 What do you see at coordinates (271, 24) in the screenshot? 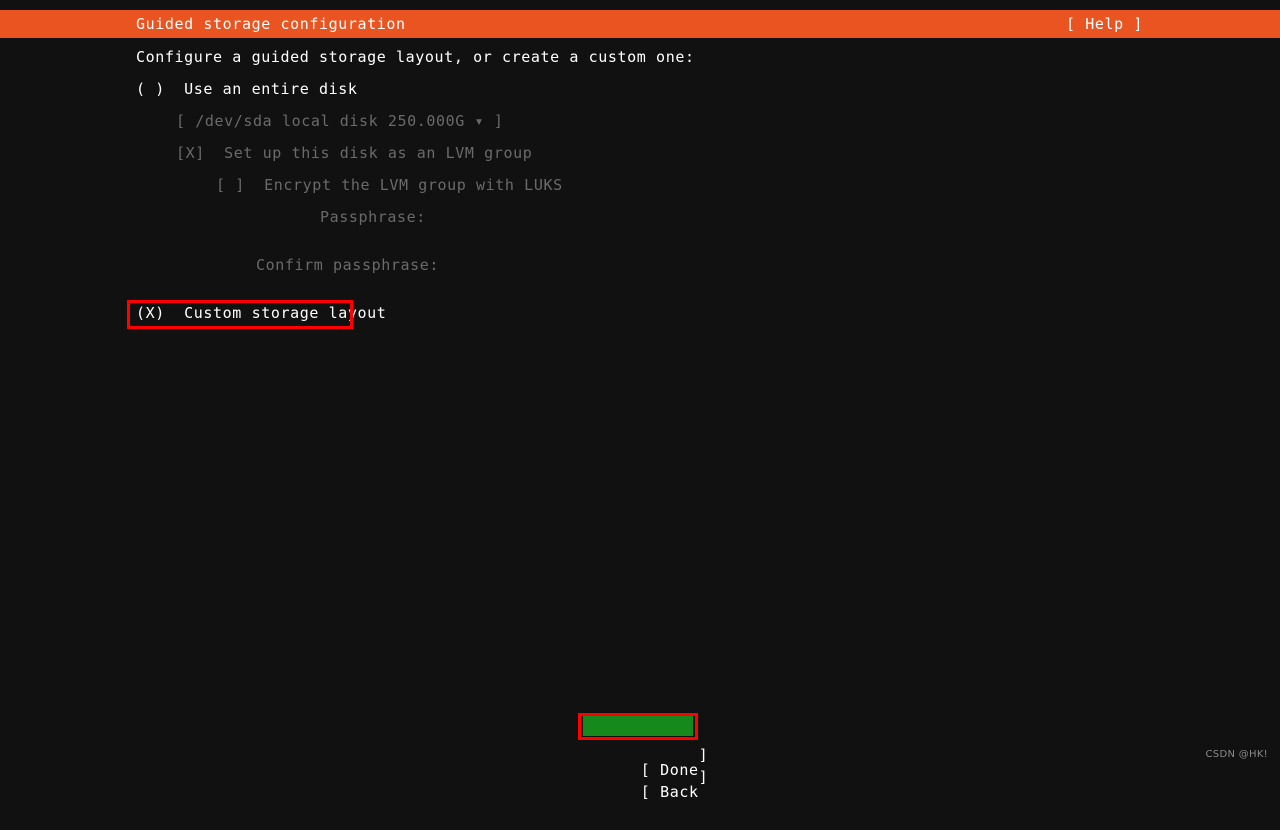
I see `page-title: Guided storage configuration` at bounding box center [271, 24].